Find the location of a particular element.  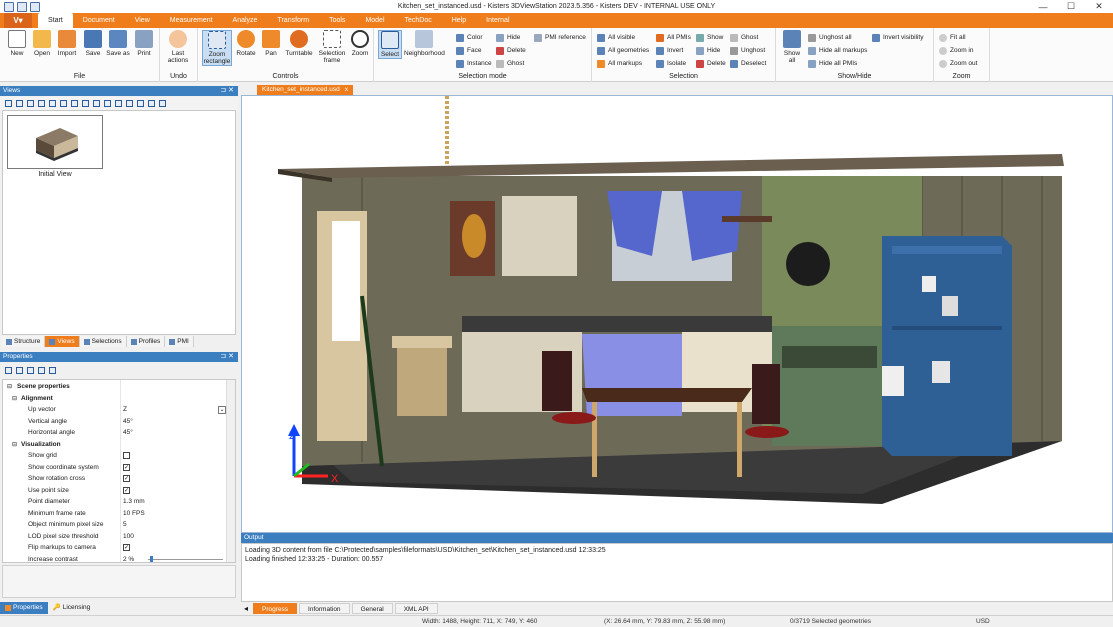

tab-information: Information is located at coordinates (324, 608).